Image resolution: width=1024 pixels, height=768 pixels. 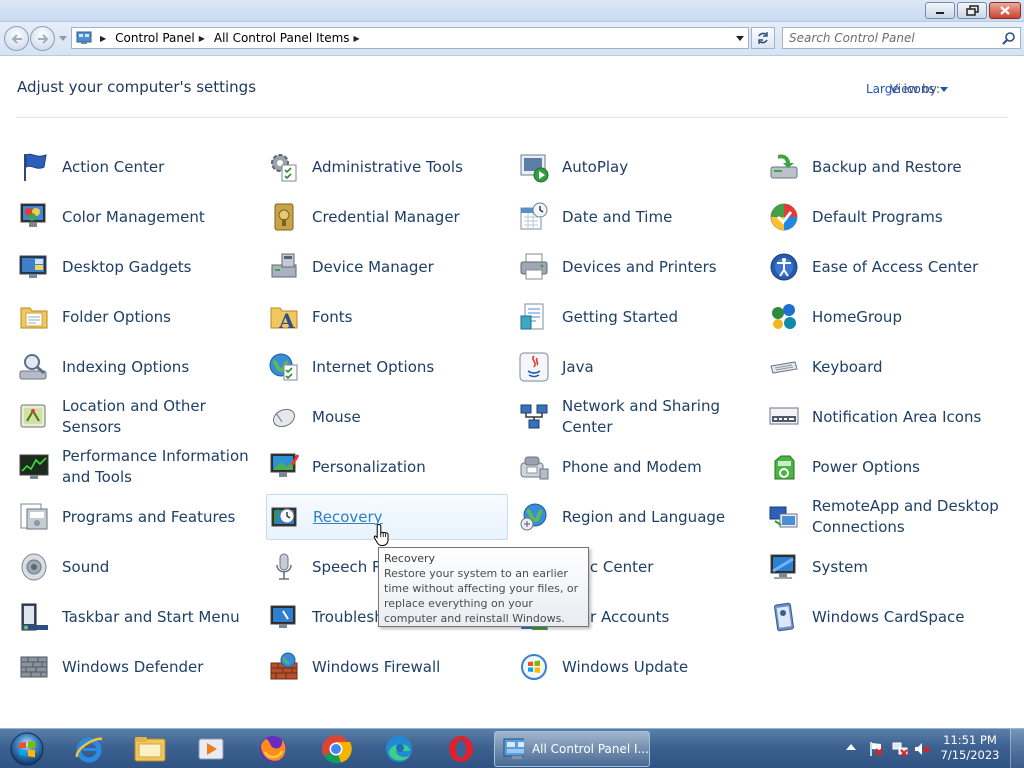 What do you see at coordinates (285, 518) in the screenshot?
I see `recovery-icon` at bounding box center [285, 518].